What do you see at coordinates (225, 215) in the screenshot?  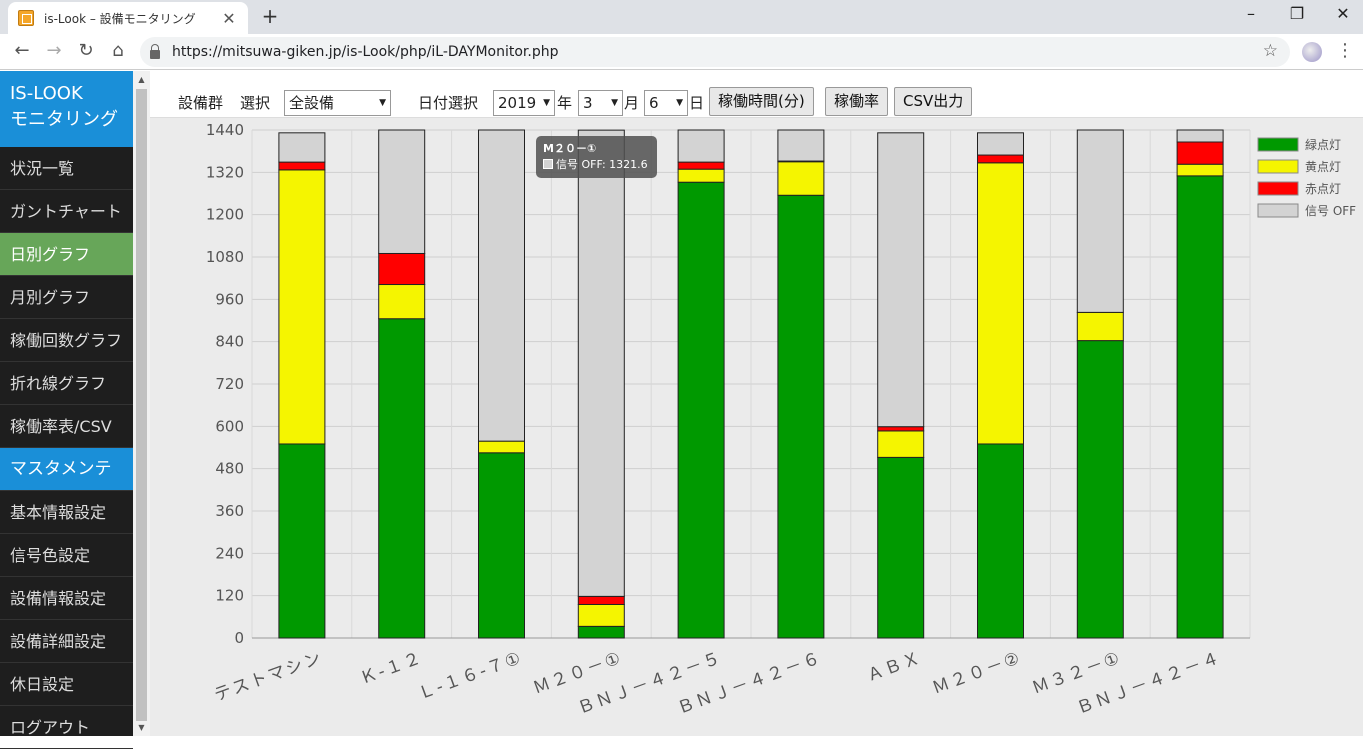 I see `y-tick-label: 1200` at bounding box center [225, 215].